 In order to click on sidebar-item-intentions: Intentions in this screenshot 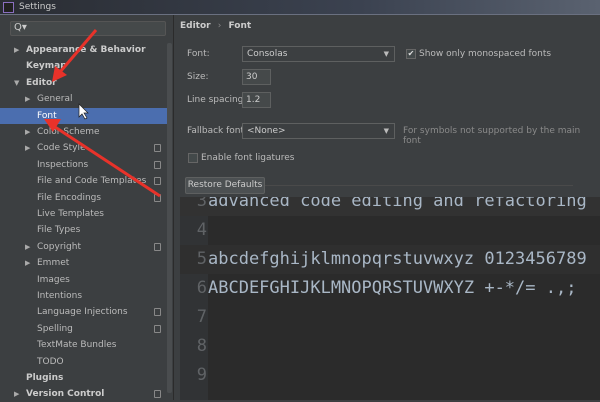, I will do `click(84, 296)`.